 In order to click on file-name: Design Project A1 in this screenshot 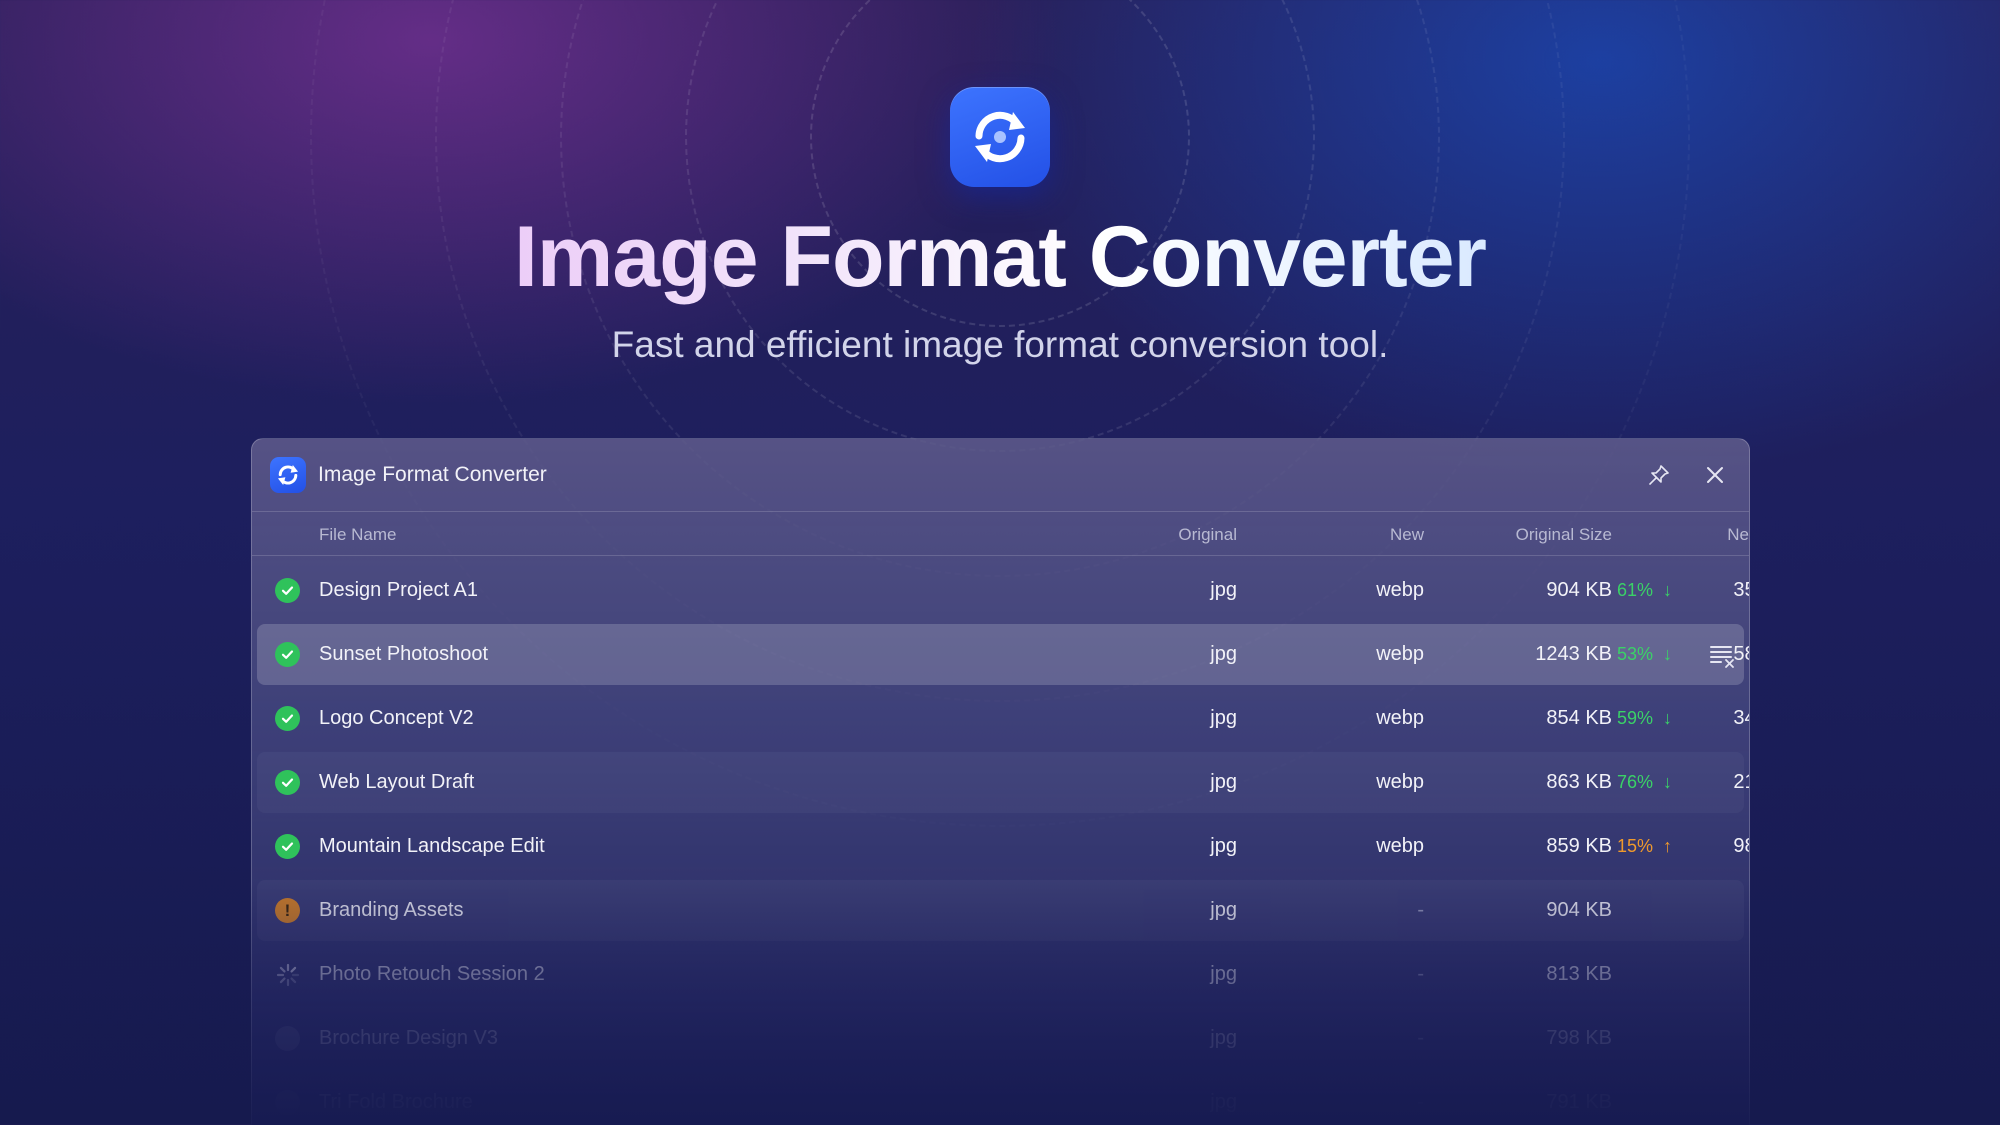, I will do `click(398, 590)`.